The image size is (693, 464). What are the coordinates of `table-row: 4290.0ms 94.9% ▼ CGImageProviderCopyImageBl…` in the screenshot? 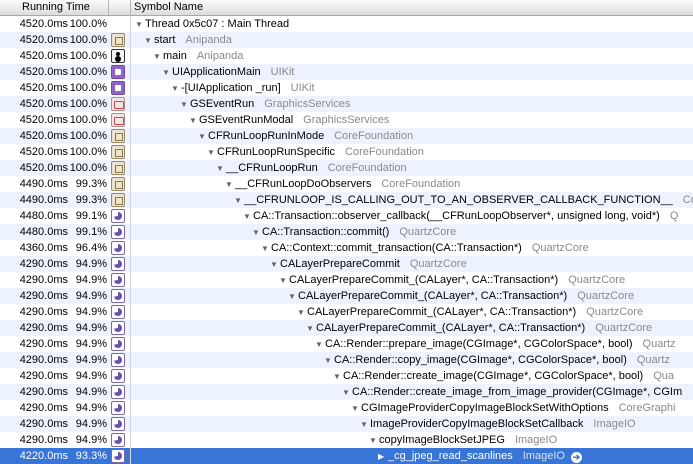 It's located at (346, 408).